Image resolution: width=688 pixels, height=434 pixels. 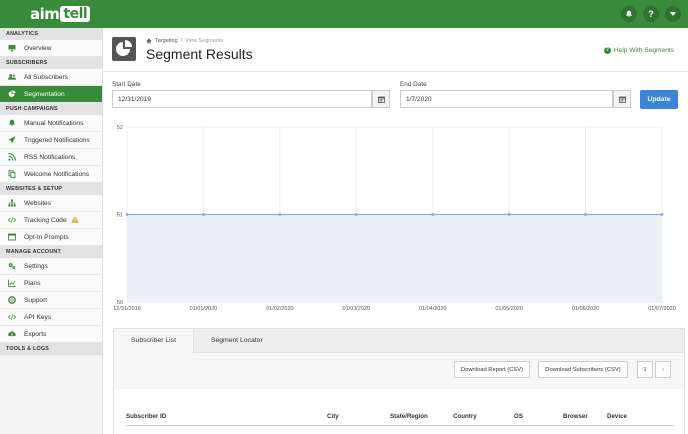 I want to click on end-date-input, so click(x=506, y=99).